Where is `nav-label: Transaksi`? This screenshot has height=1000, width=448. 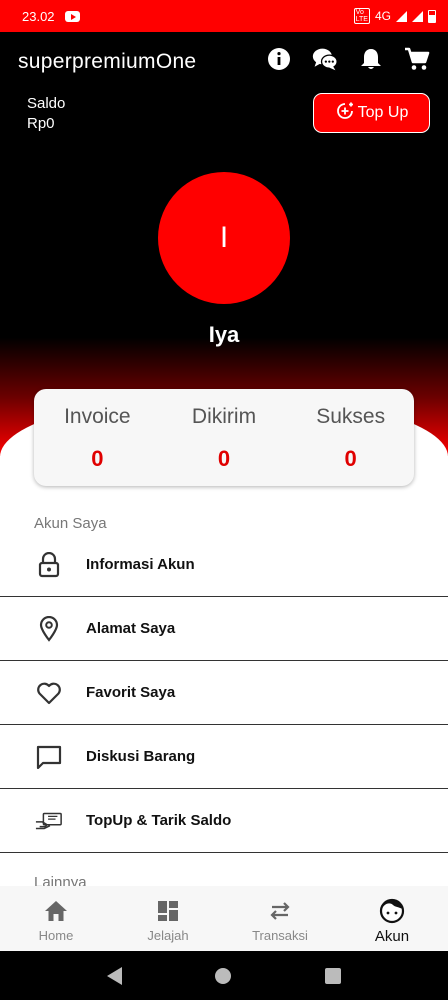
nav-label: Transaksi is located at coordinates (280, 935).